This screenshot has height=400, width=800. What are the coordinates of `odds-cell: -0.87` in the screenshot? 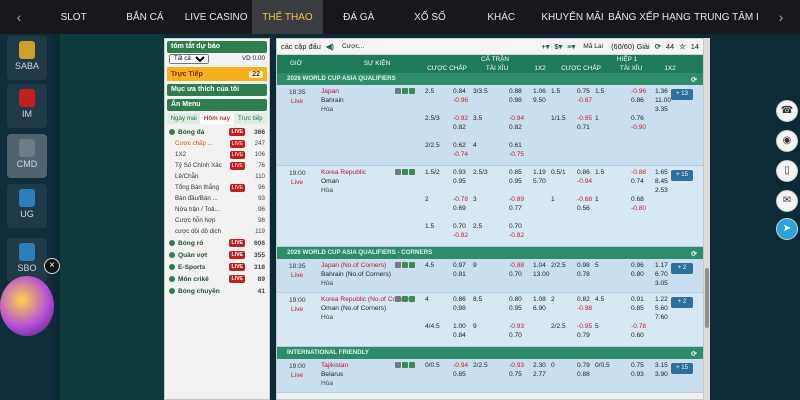 It's located at (584, 101).